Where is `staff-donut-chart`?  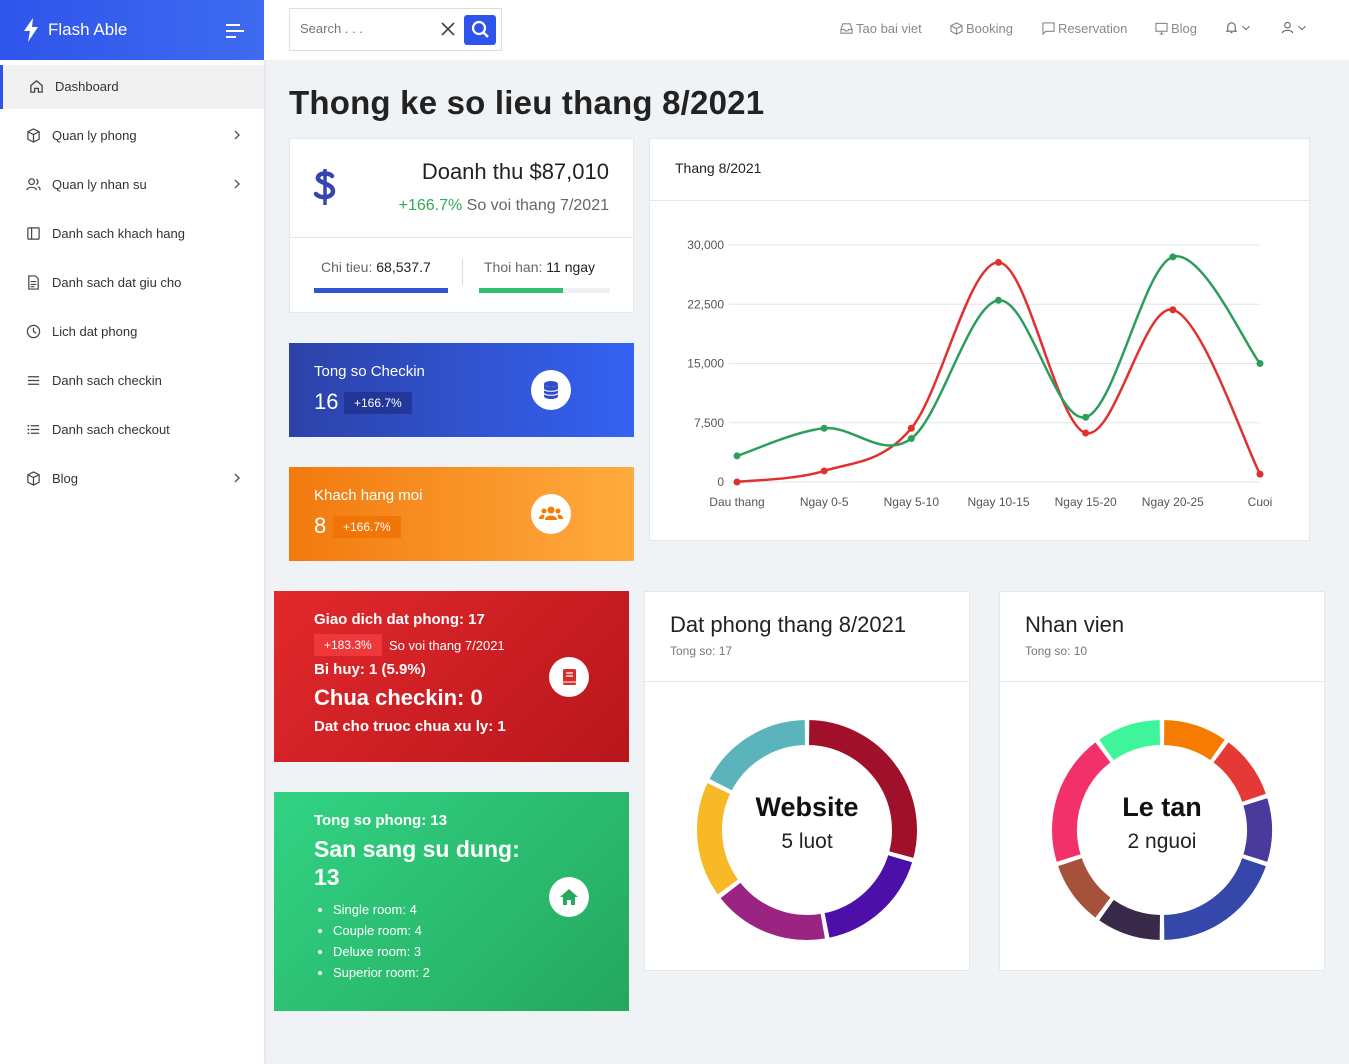 staff-donut-chart is located at coordinates (1162, 830).